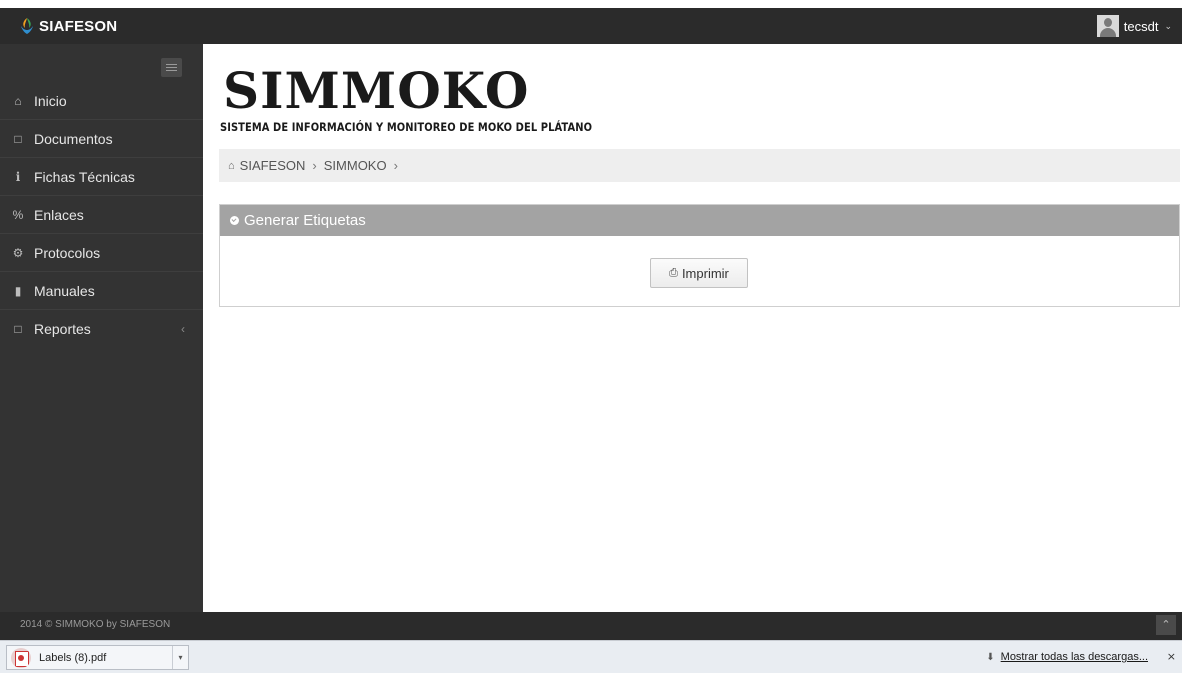 This screenshot has height=673, width=1182. Describe the element at coordinates (591, 22) in the screenshot. I see `top-navbar: SIAFESON tecsdt ⌄` at that location.